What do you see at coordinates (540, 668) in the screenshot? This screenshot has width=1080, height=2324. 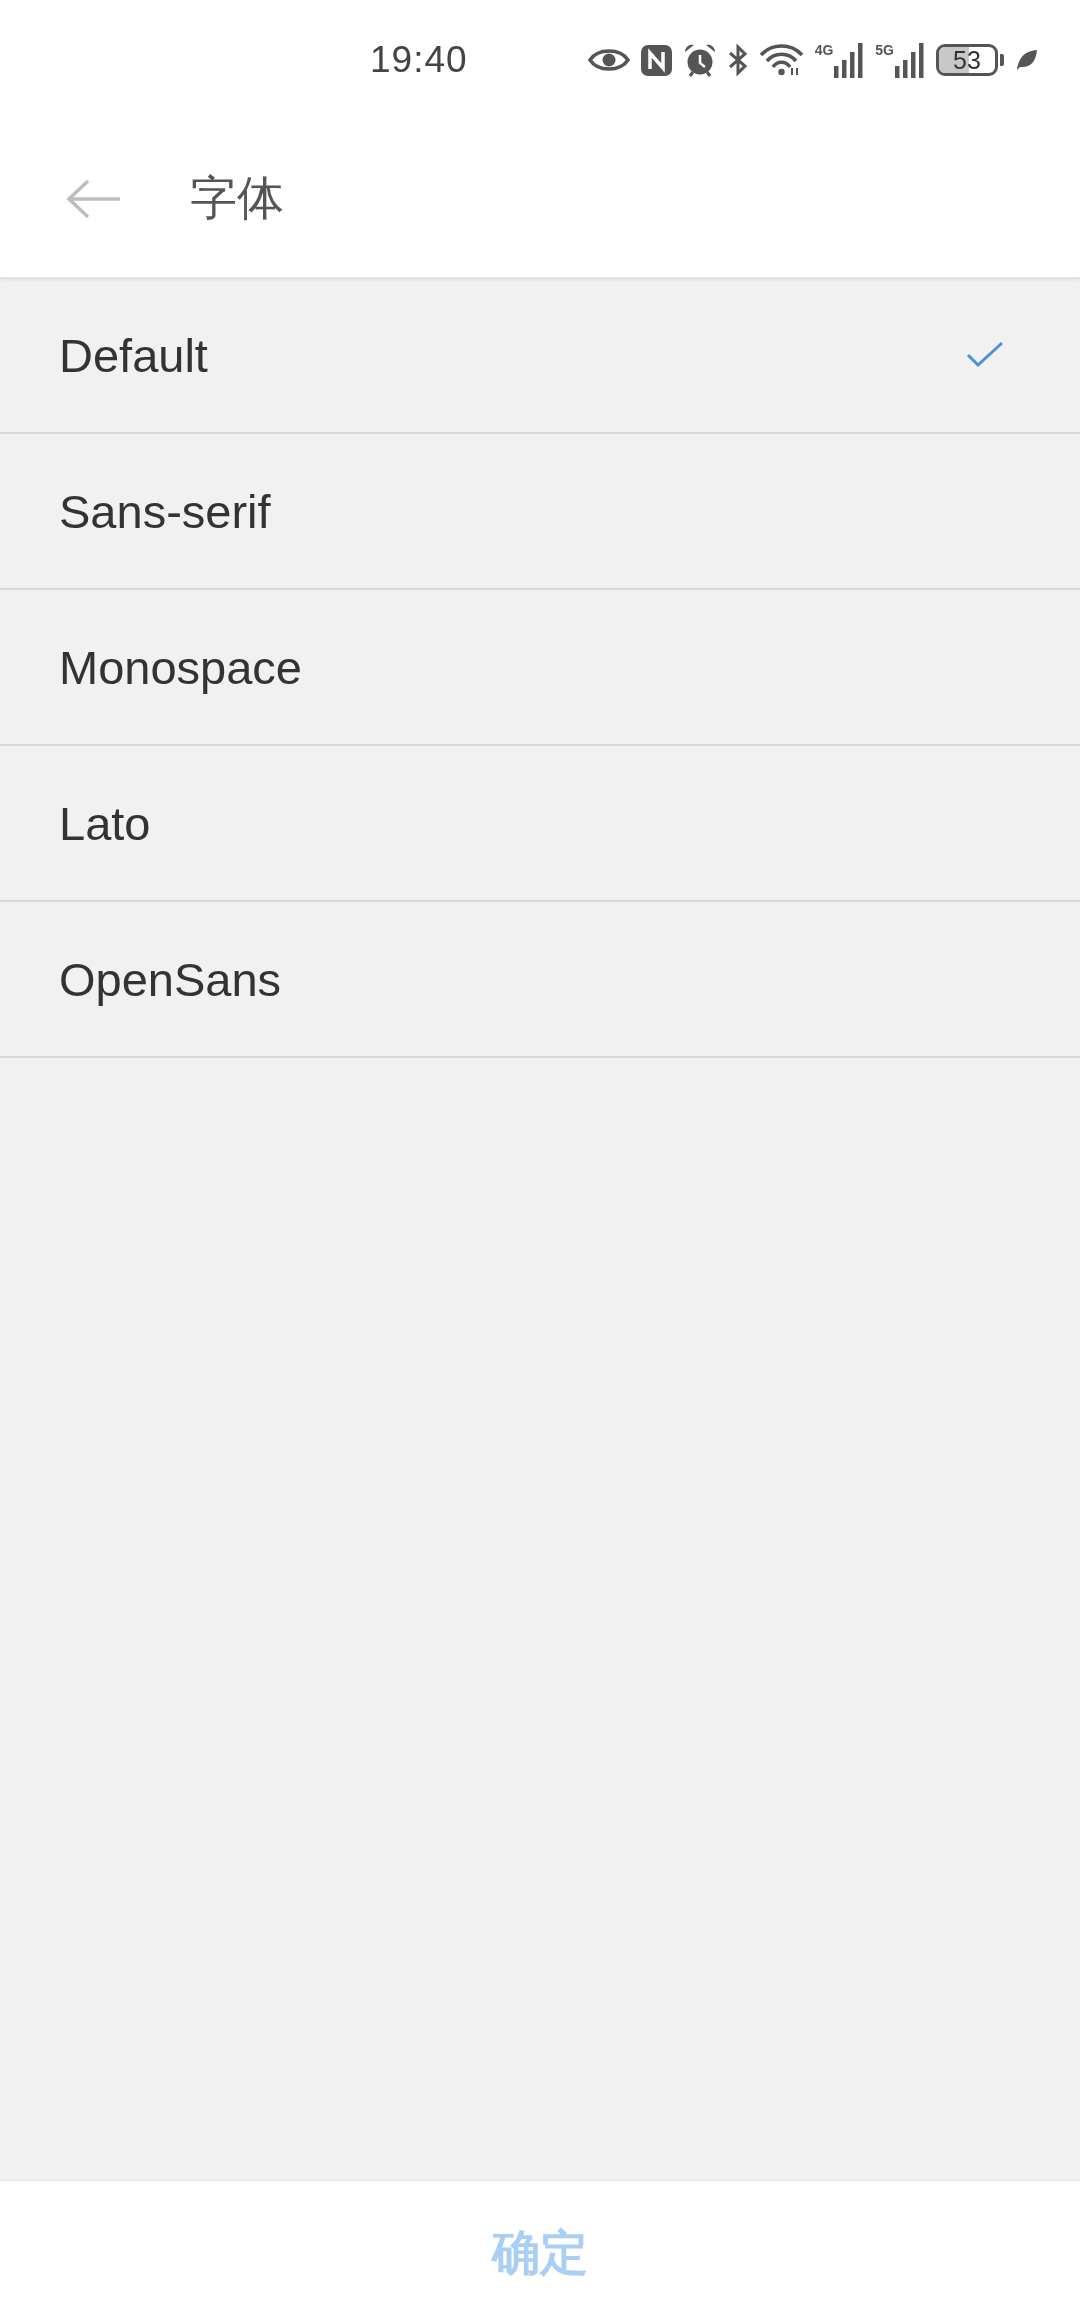 I see `font-option: Monospace` at bounding box center [540, 668].